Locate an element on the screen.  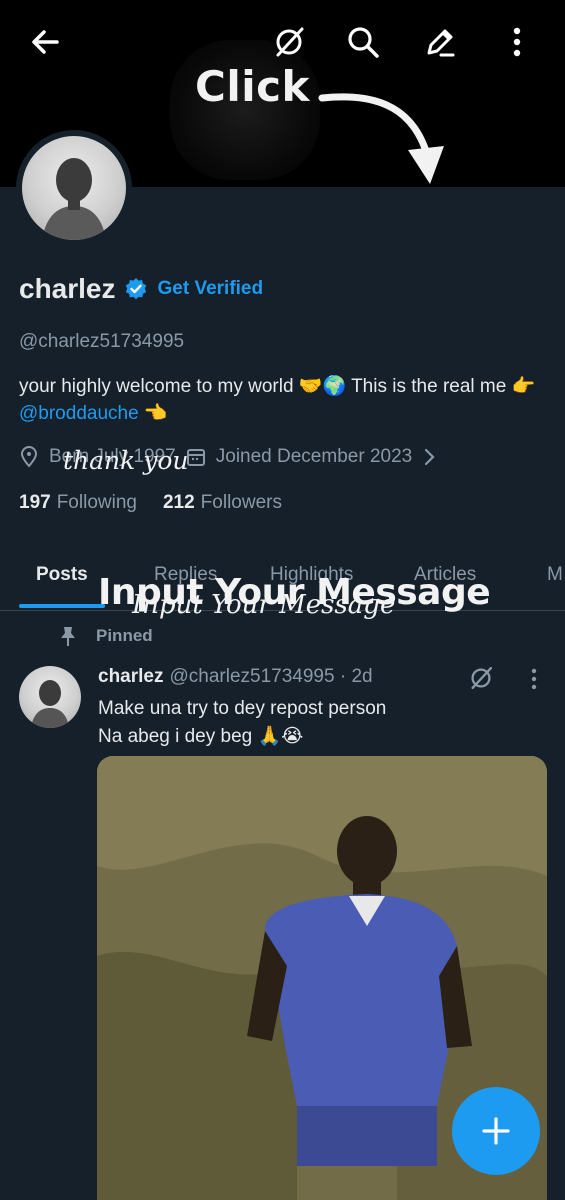
back-arrow-icon is located at coordinates (45, 42).